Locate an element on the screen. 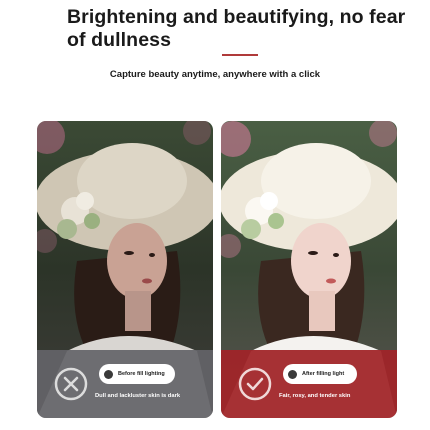  after-label-pill: After filling light is located at coordinates (320, 374).